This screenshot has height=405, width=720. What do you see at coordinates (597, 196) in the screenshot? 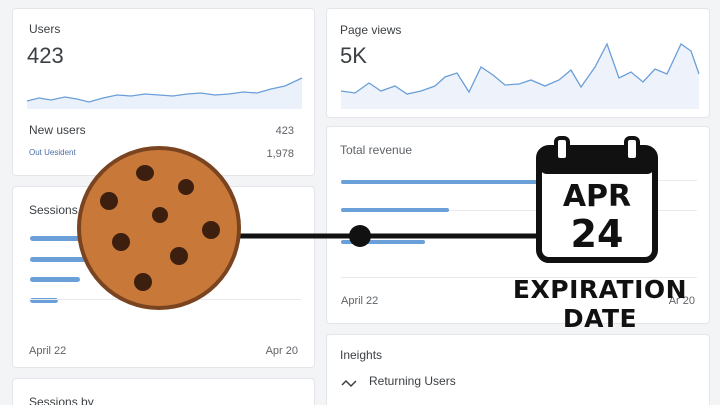
I see `calendar-month: APR` at bounding box center [597, 196].